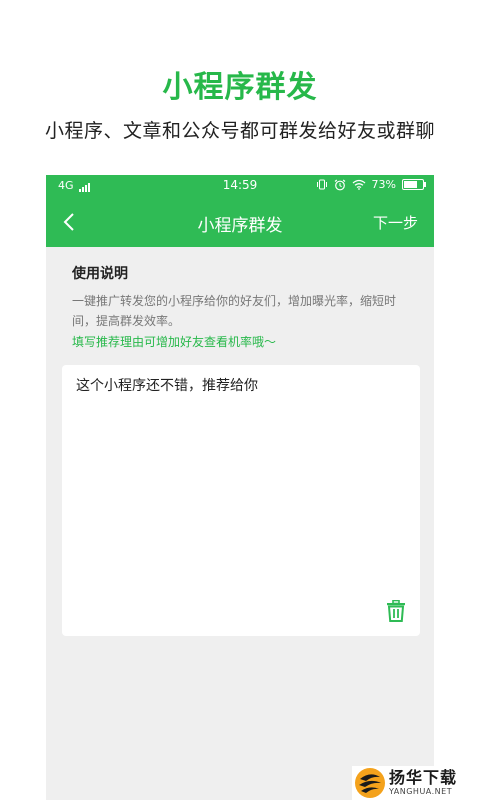 Image resolution: width=480 pixels, height=800 pixels. What do you see at coordinates (234, 311) in the screenshot?
I see `instructions-body: 一键推广转发您的小程序给你的好友们，增加曝光率，缩短时间，提高群发效率。` at bounding box center [234, 311].